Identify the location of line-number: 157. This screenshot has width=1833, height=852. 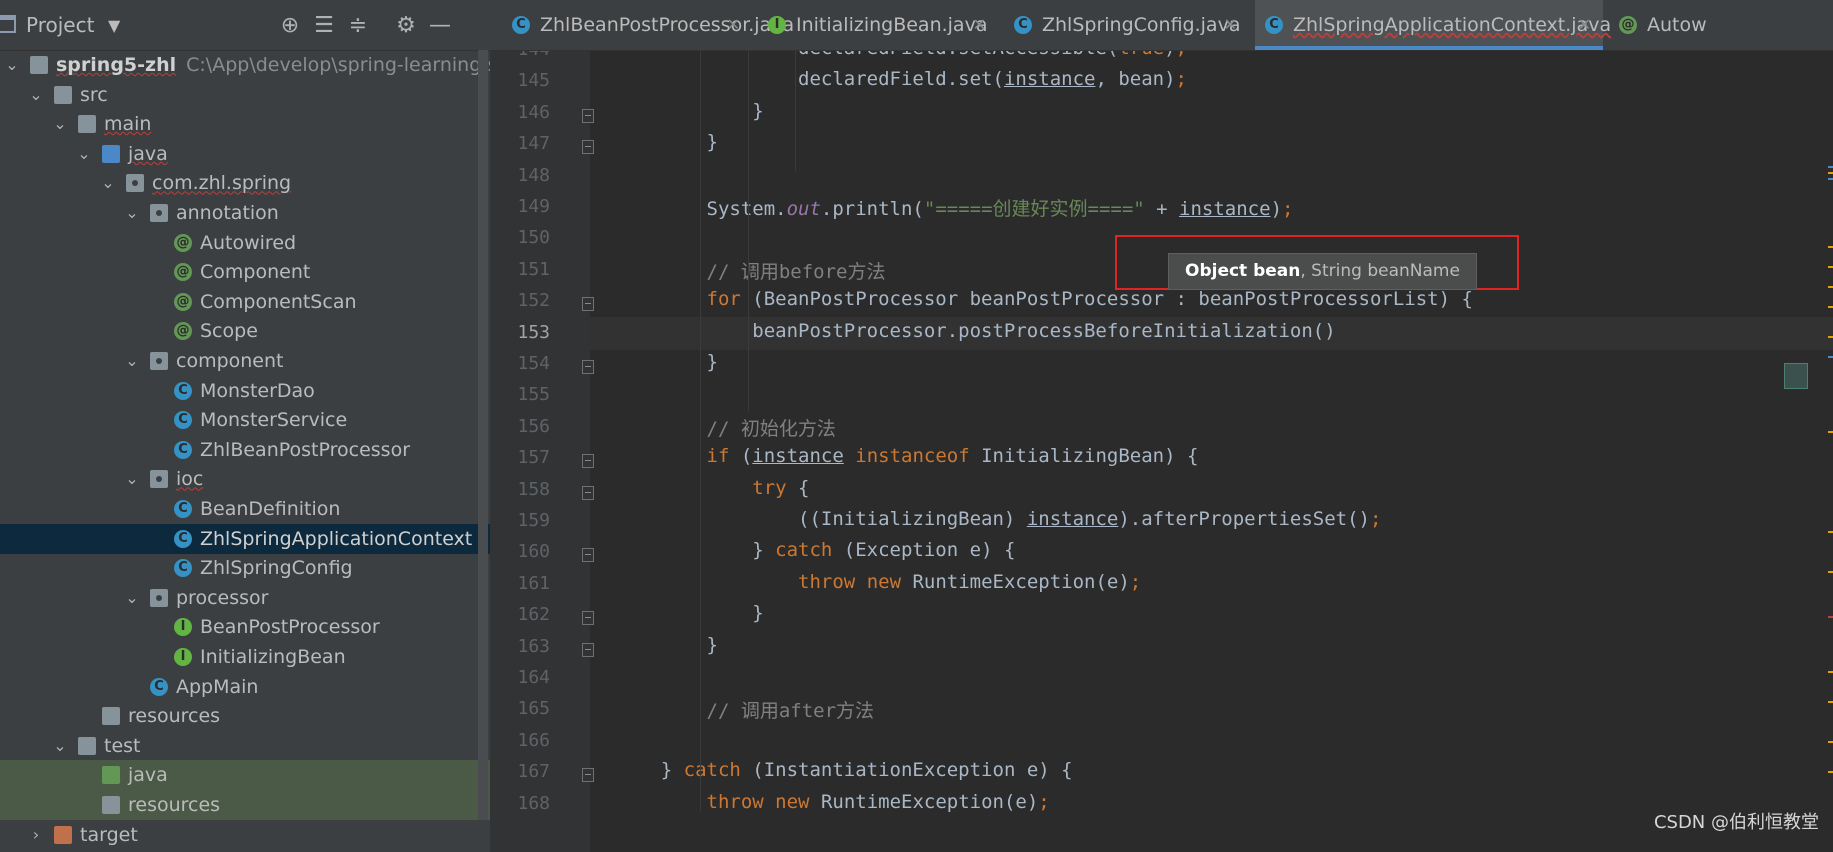
(520, 457).